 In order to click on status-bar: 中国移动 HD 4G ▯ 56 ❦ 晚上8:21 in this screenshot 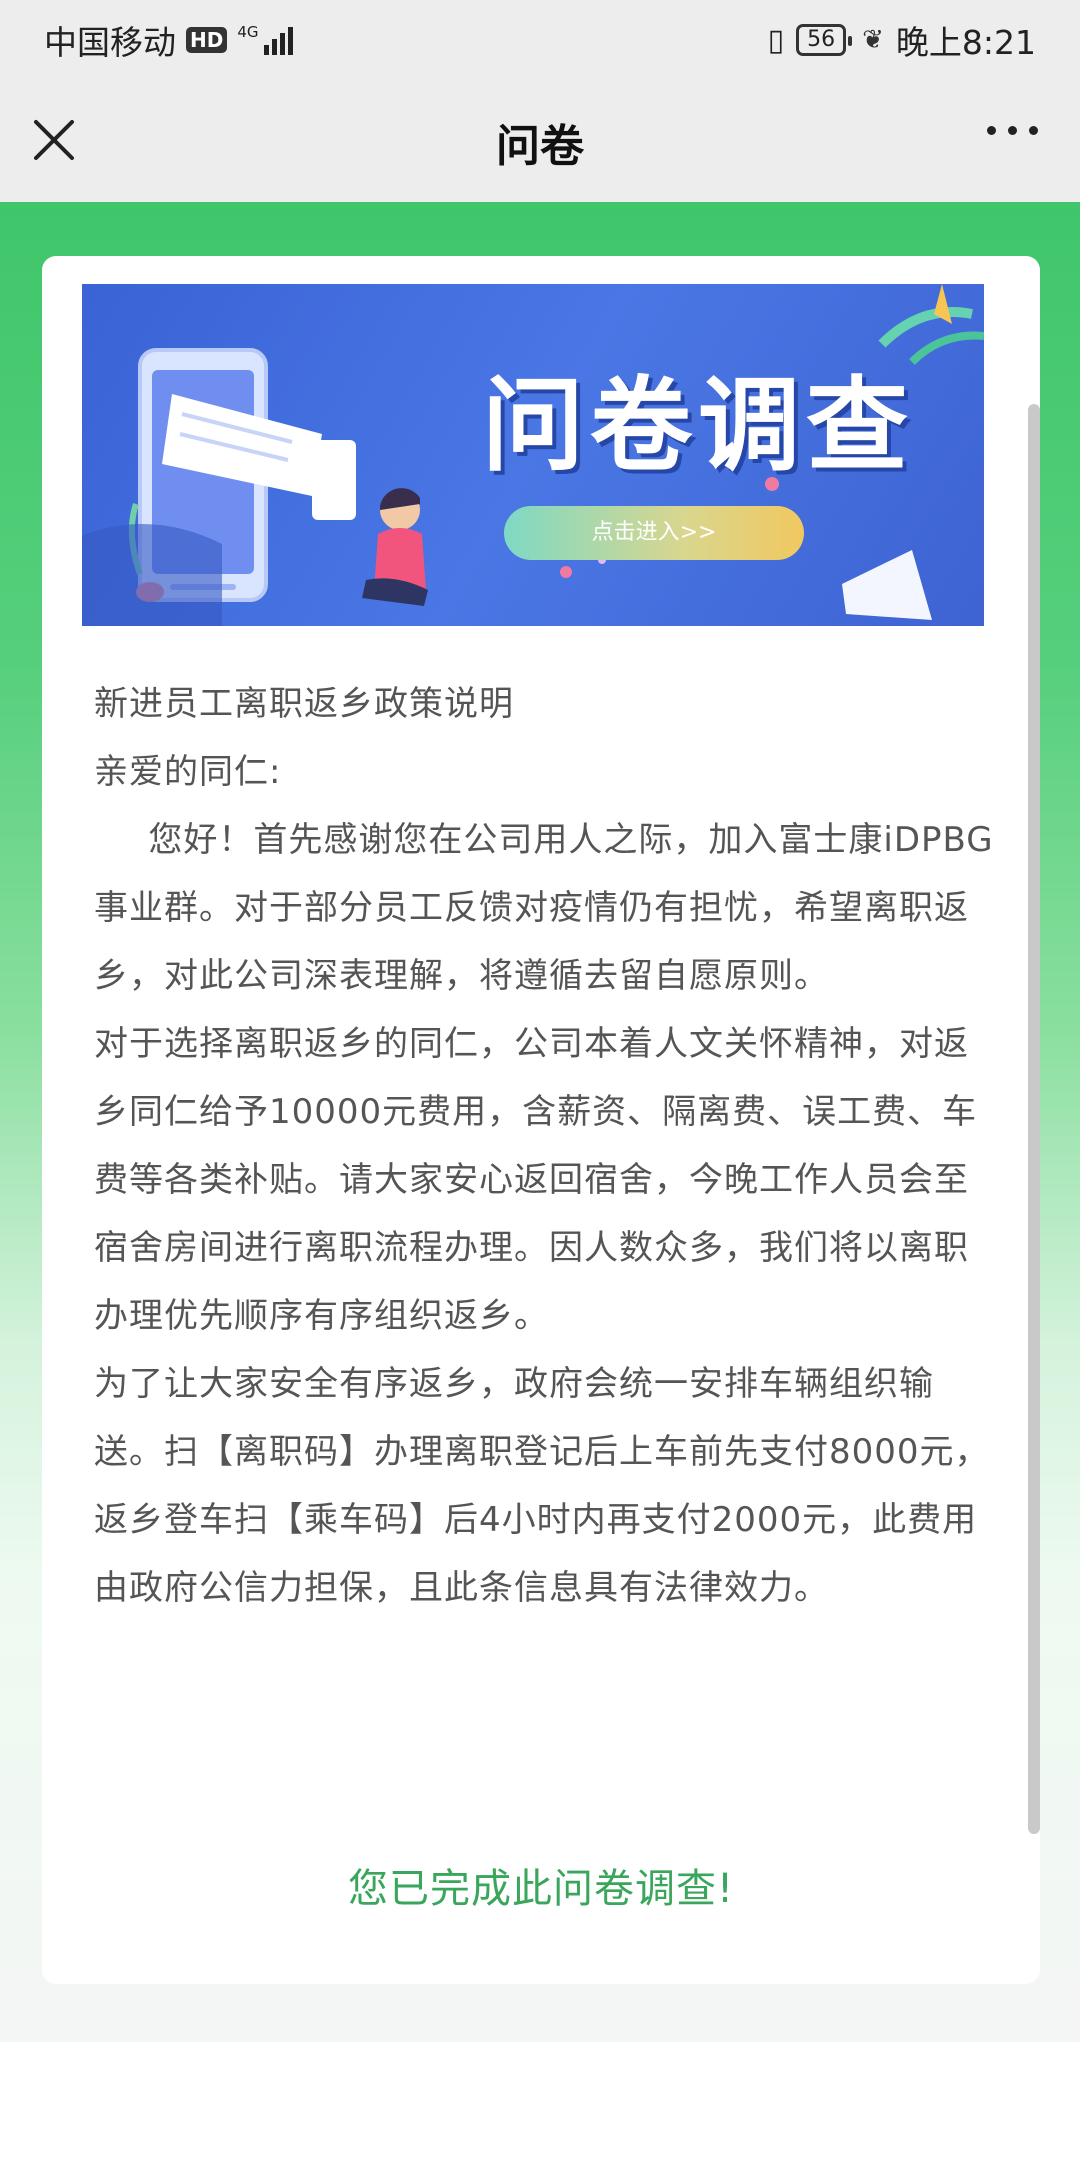, I will do `click(540, 36)`.